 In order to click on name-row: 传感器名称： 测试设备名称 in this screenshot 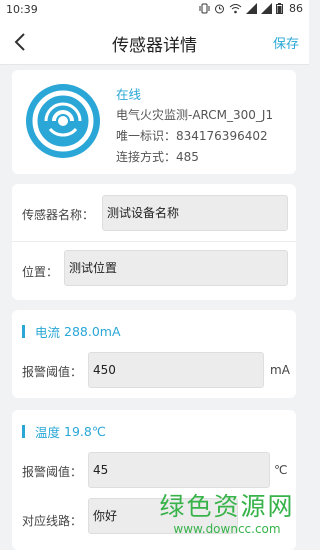, I will do `click(154, 213)`.